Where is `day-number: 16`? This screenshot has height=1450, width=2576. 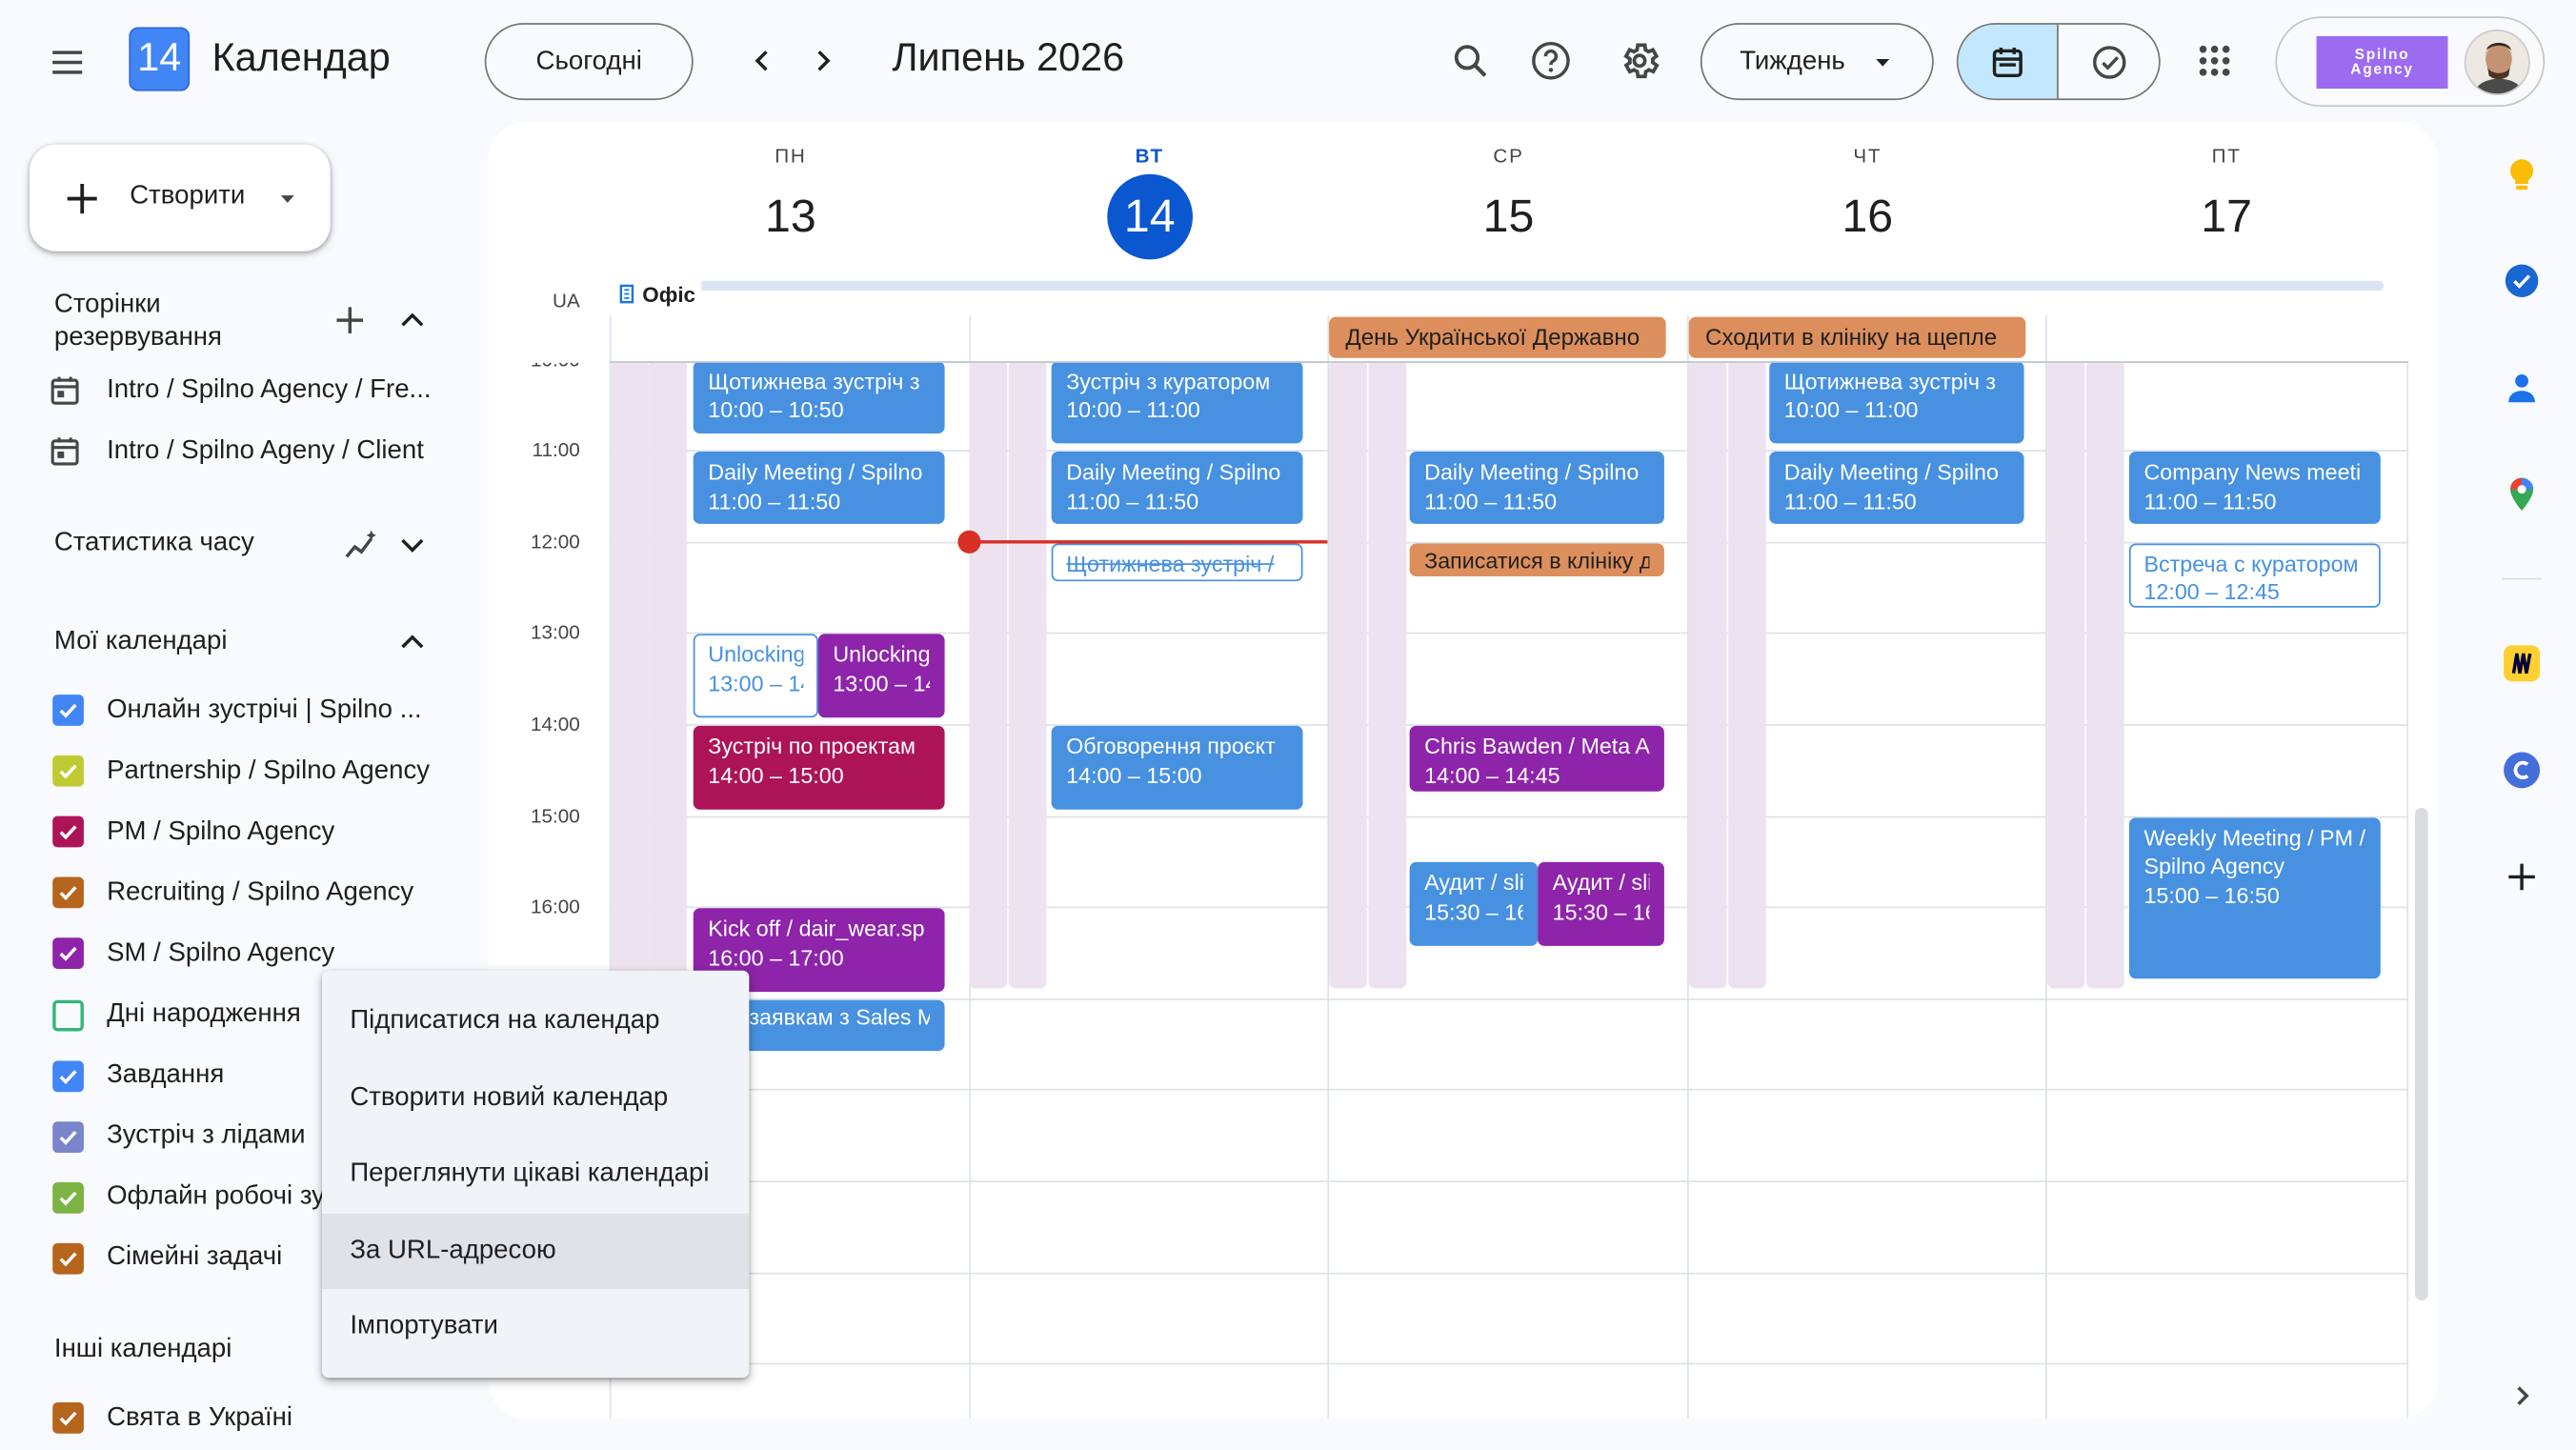 day-number: 16 is located at coordinates (1867, 217).